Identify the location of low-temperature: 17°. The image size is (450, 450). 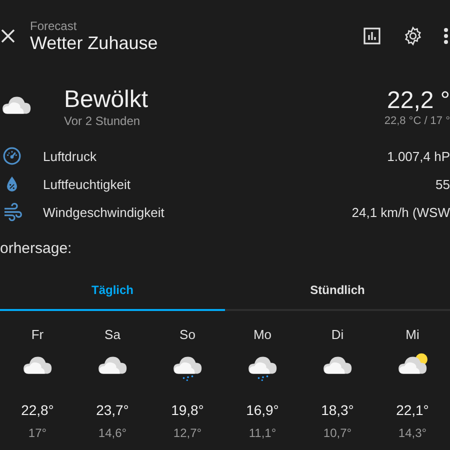
(37, 433).